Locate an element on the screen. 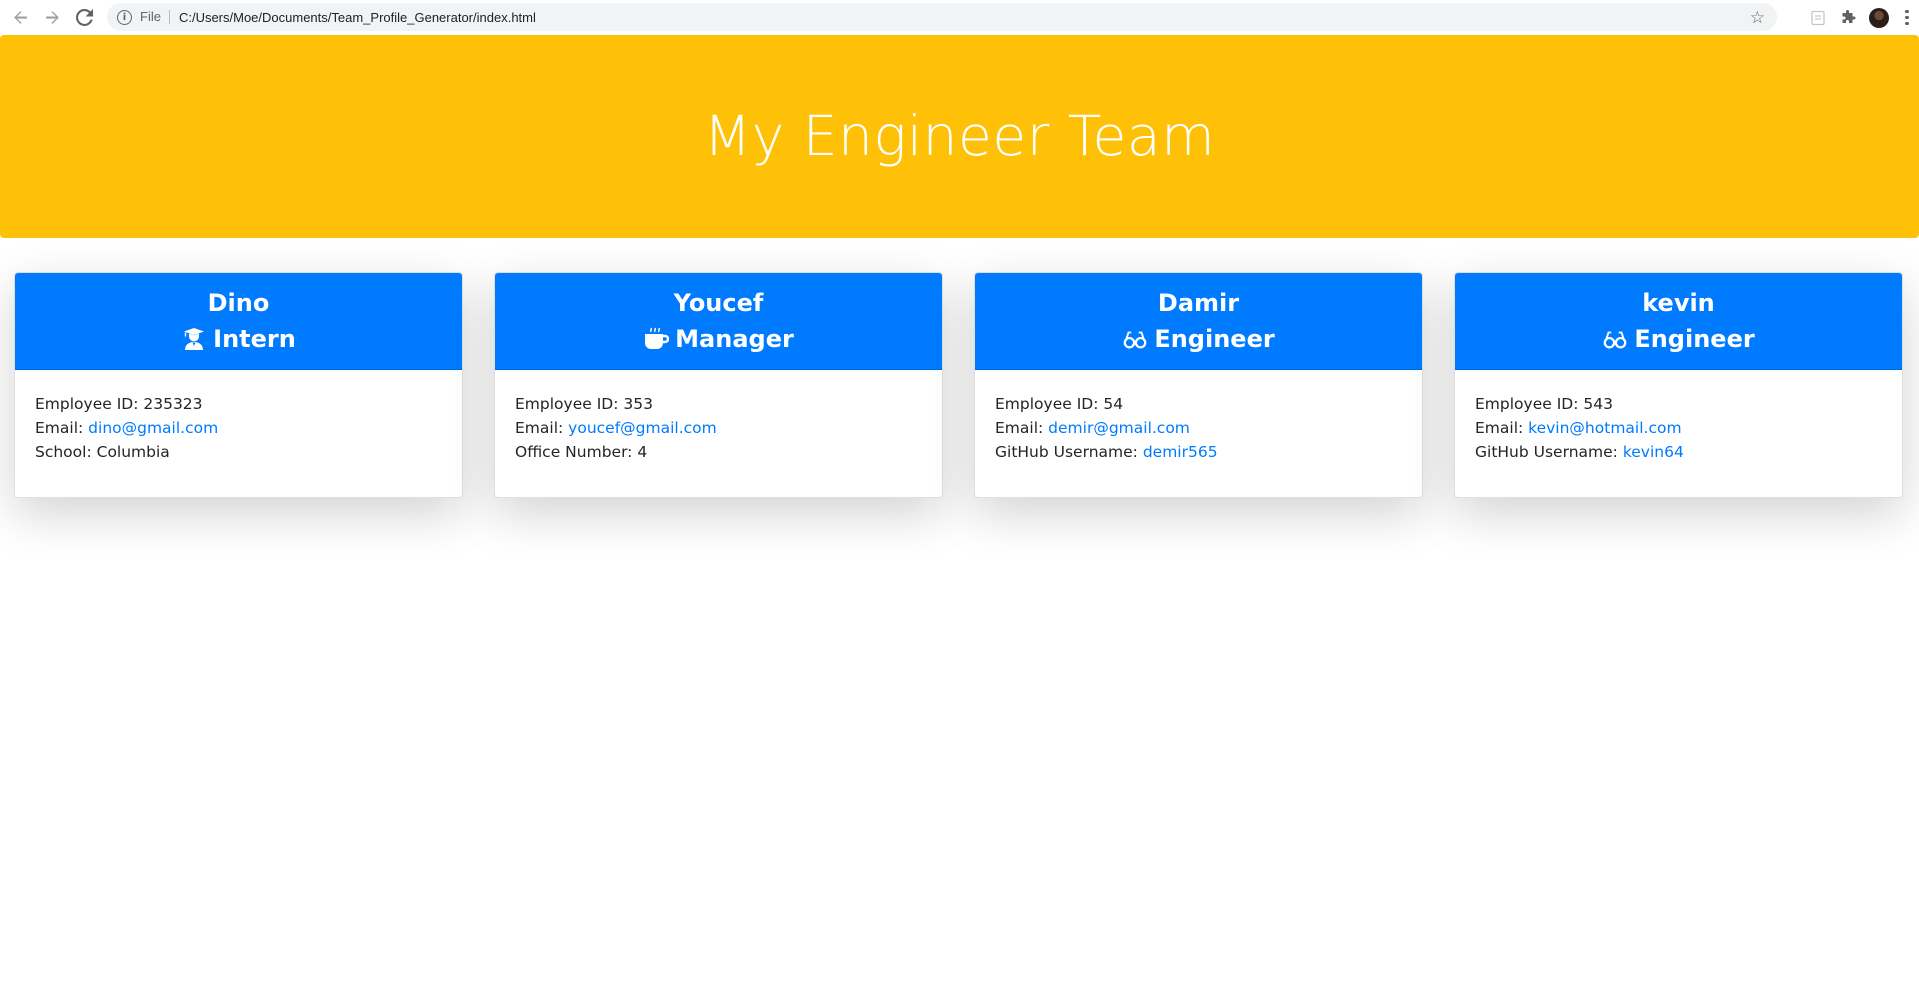 This screenshot has width=1919, height=999. employee-id-row: Employee ID: 235323 is located at coordinates (238, 404).